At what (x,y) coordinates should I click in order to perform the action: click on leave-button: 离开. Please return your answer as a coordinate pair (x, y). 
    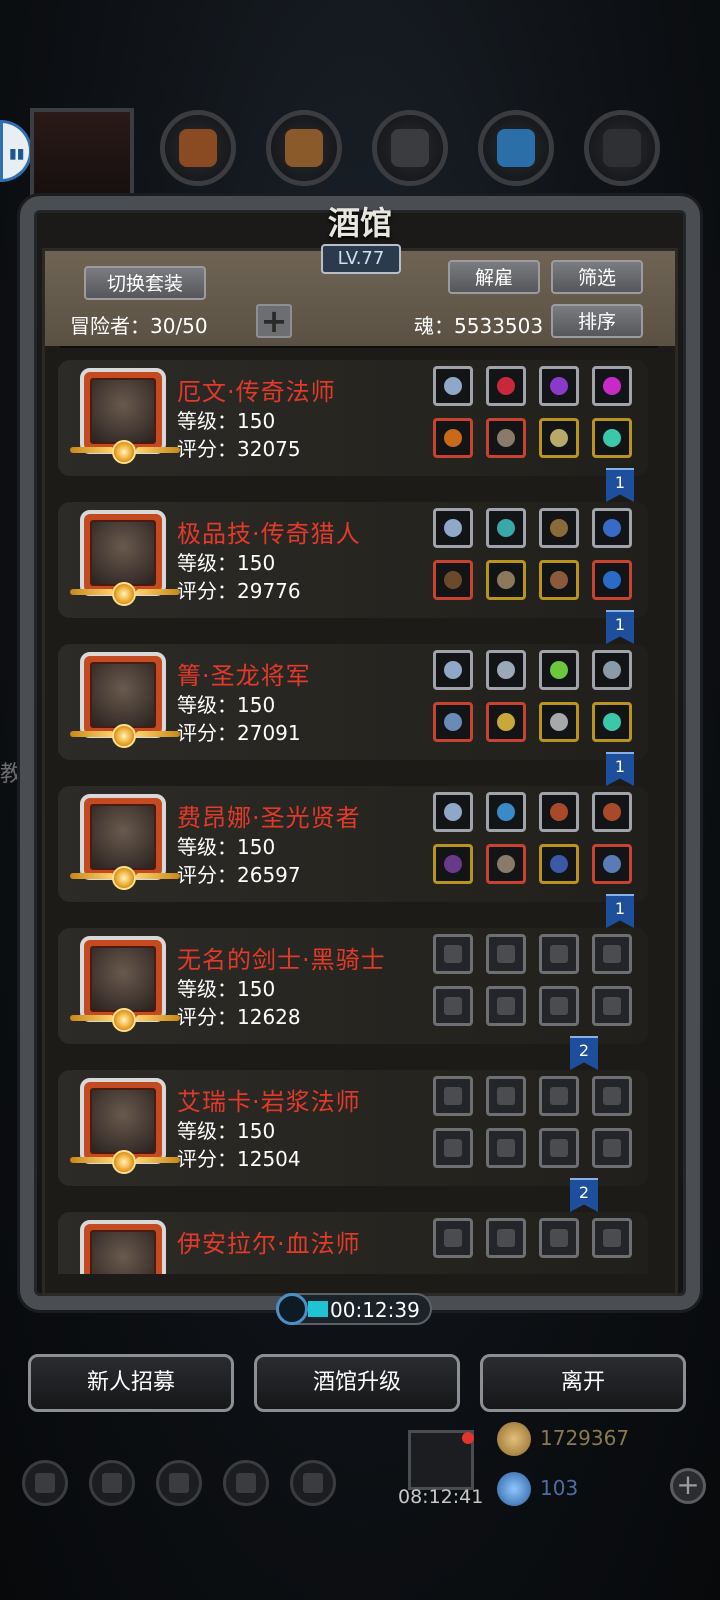
    Looking at the image, I should click on (583, 1383).